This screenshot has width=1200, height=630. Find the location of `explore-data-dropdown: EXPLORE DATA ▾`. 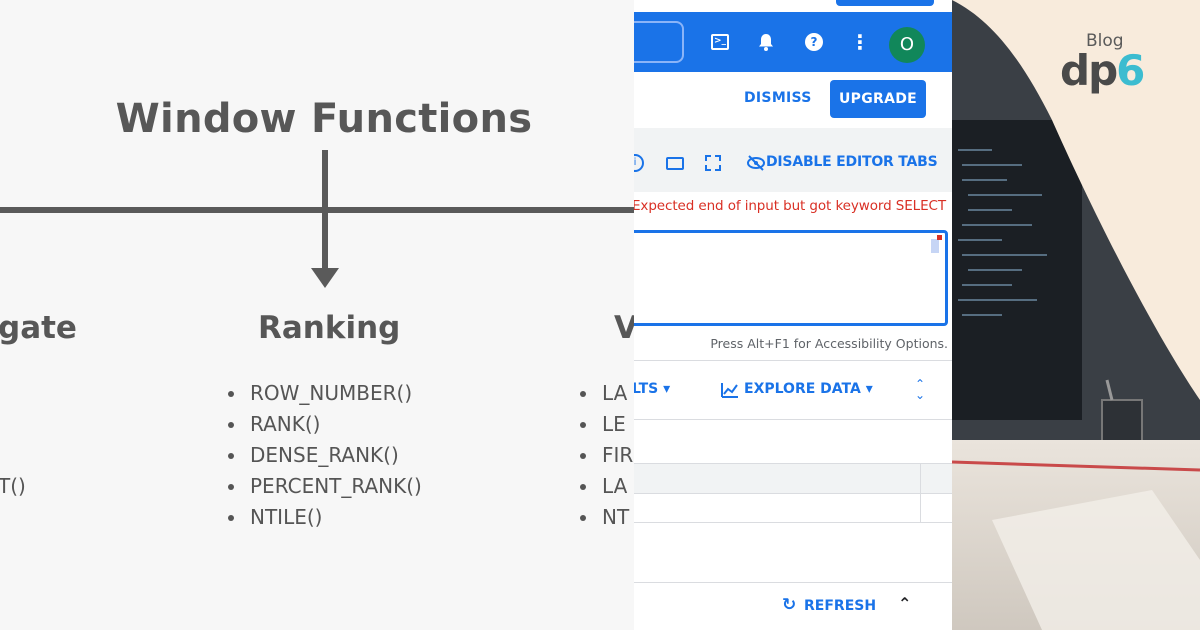

explore-data-dropdown: EXPLORE DATA ▾ is located at coordinates (808, 389).